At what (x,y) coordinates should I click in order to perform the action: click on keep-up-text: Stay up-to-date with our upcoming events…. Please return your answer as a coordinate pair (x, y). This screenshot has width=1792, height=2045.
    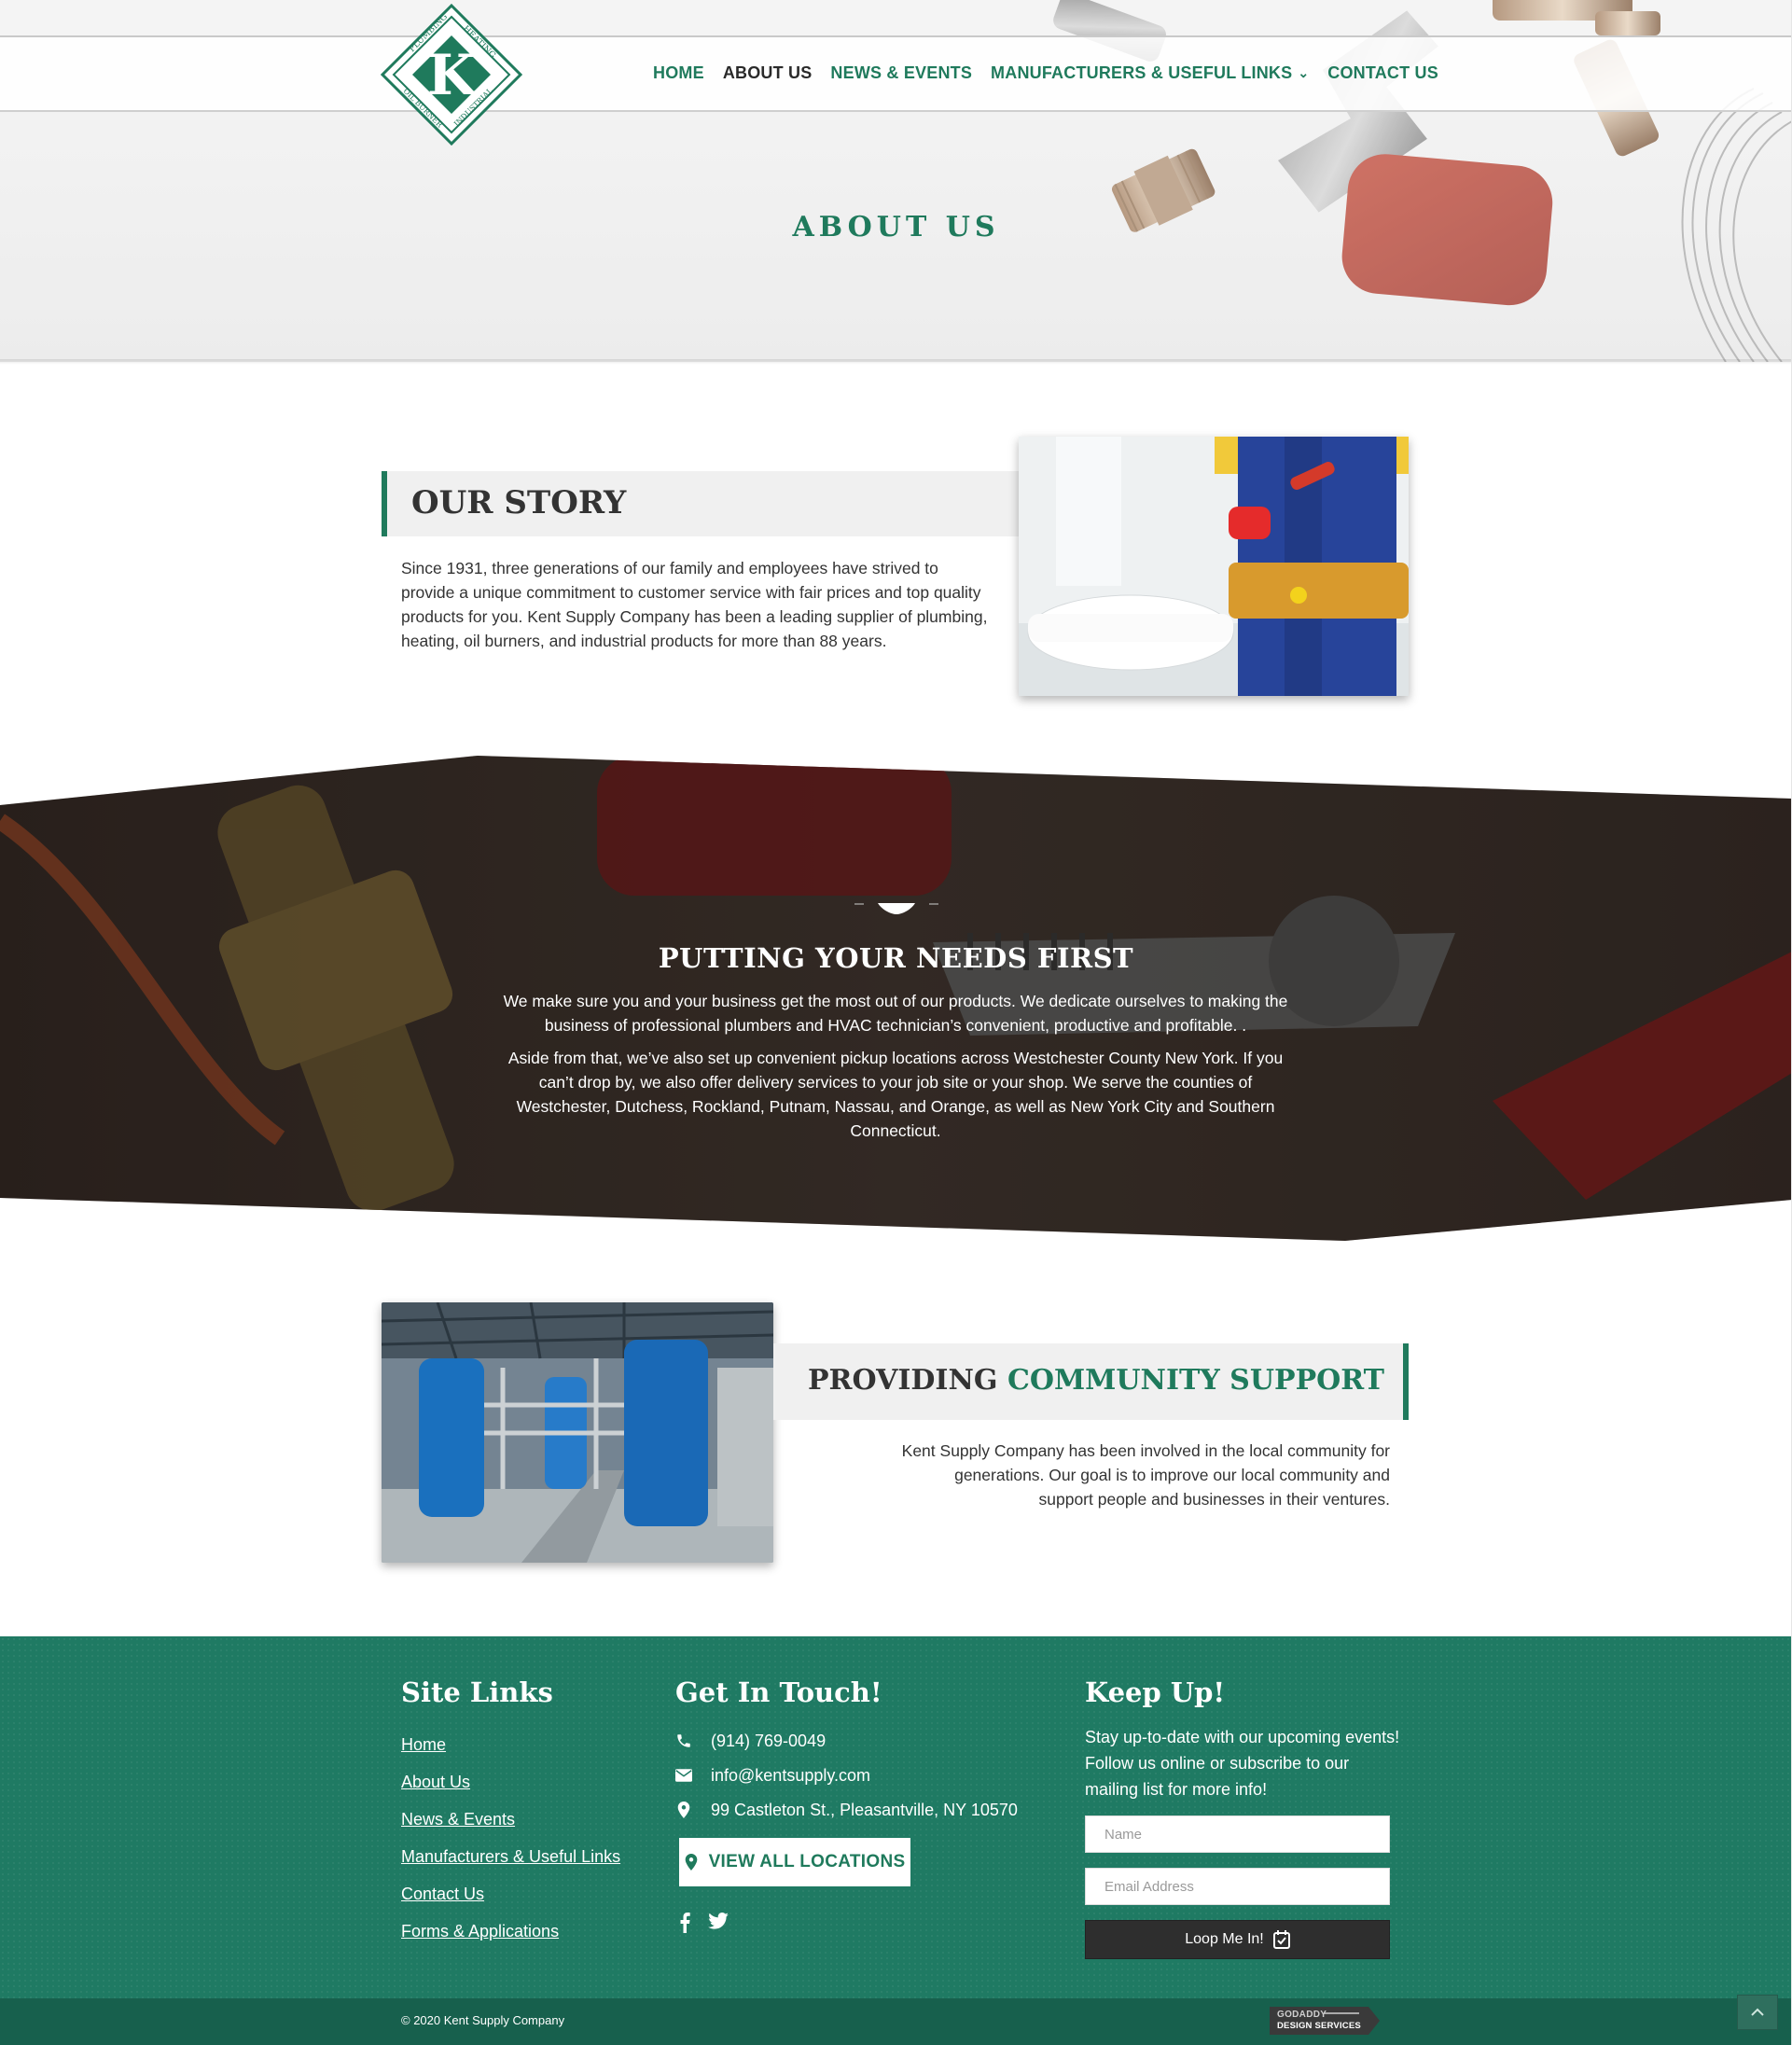
    Looking at the image, I should click on (1242, 1764).